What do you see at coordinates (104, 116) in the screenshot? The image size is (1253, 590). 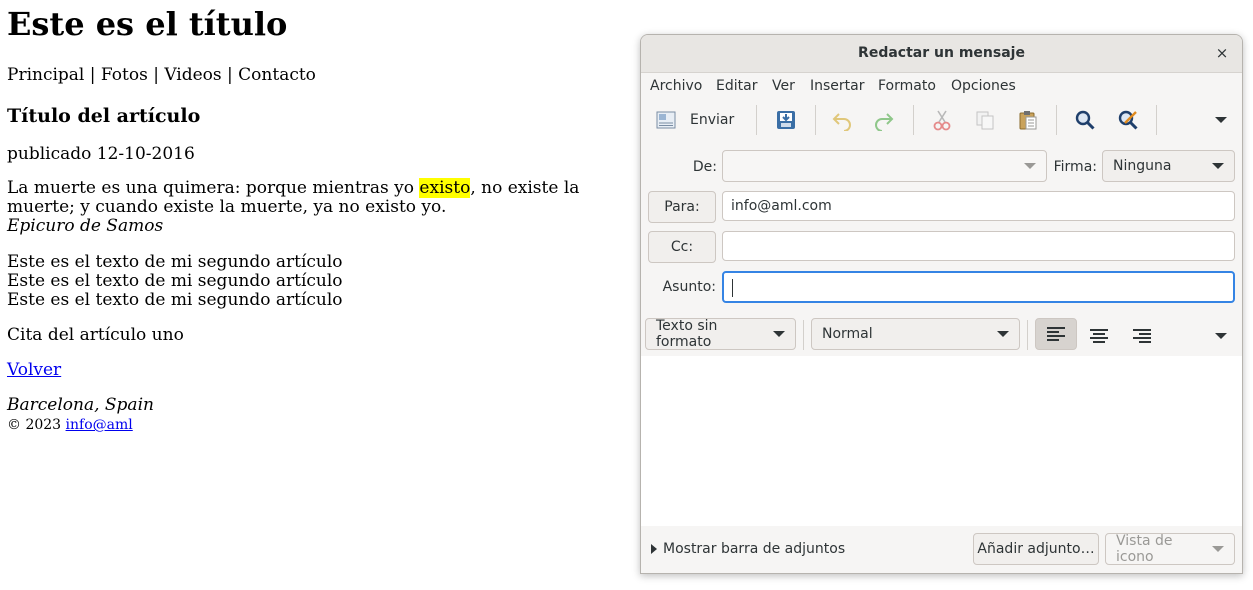 I see `article-title: Título del artículo` at bounding box center [104, 116].